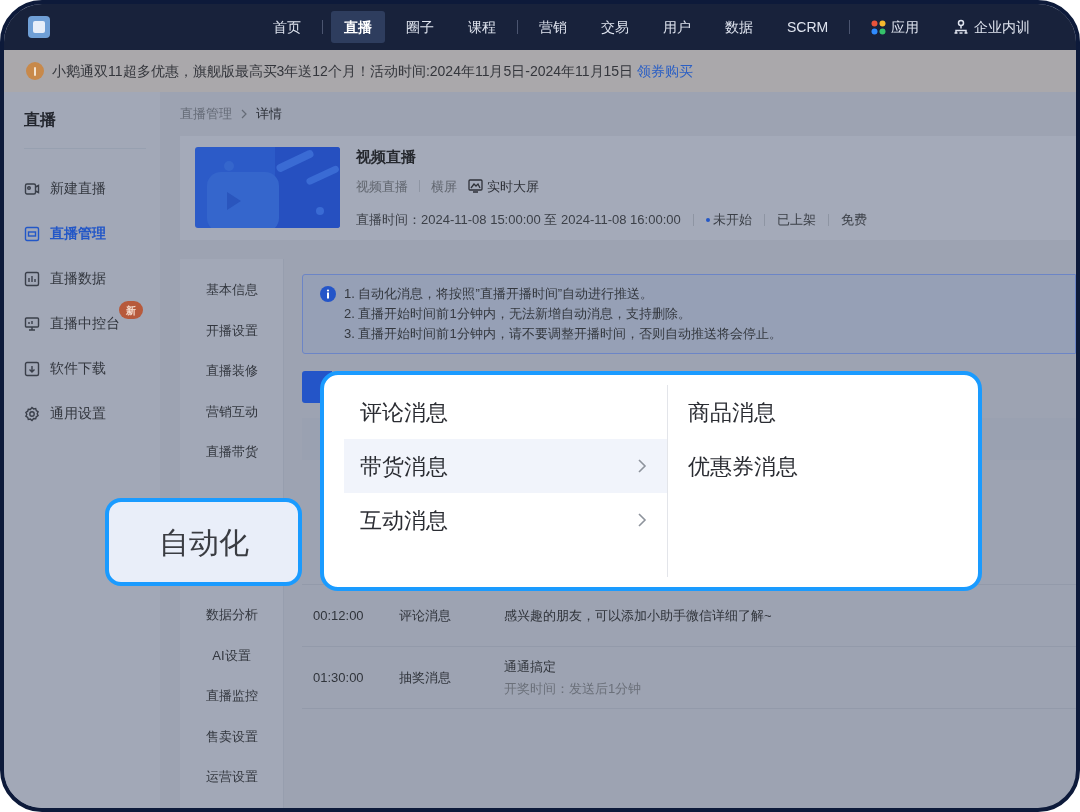 Image resolution: width=1080 pixels, height=812 pixels. Describe the element at coordinates (231, 422) in the screenshot. I see `subnav-item: 营销互动` at that location.